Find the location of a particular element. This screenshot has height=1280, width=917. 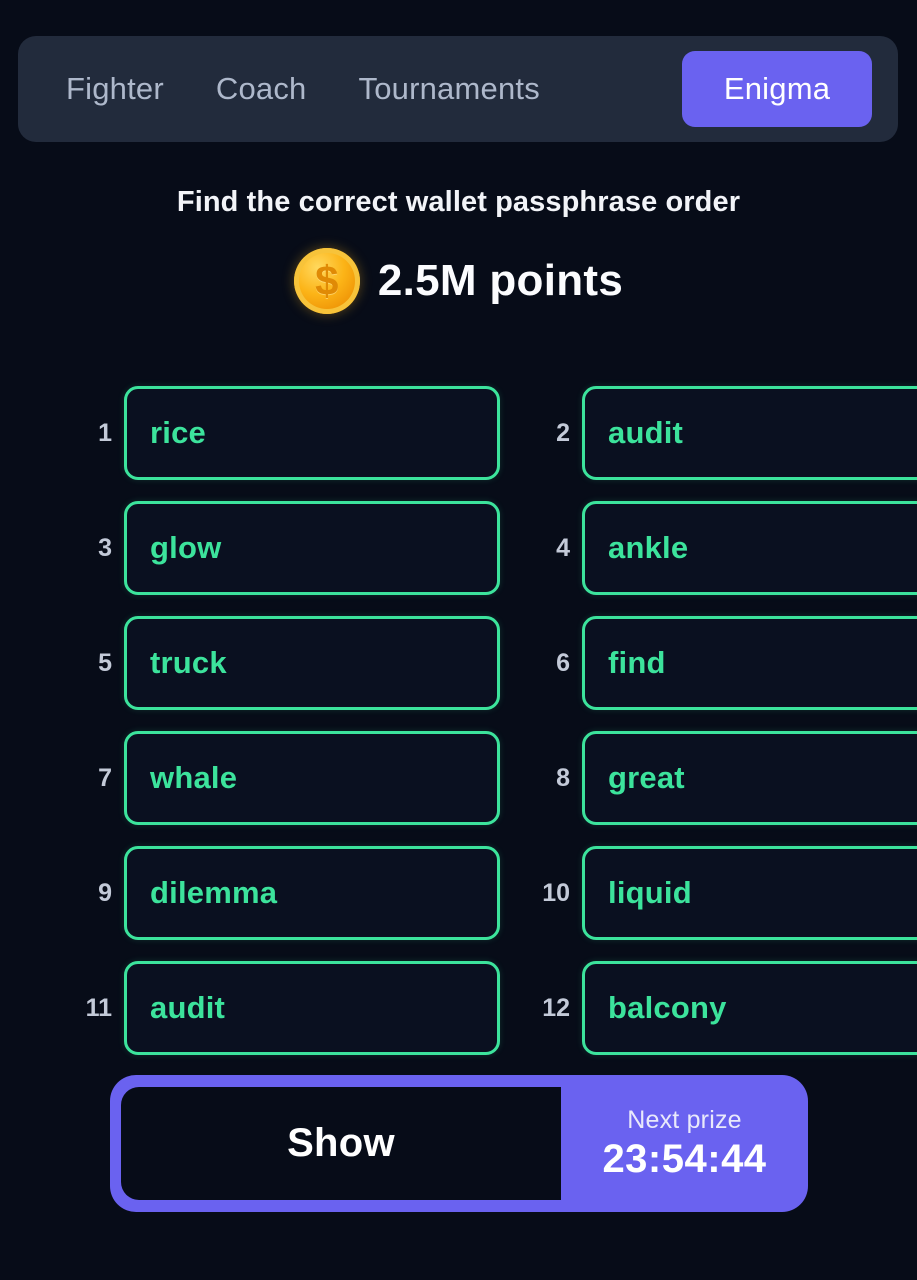

list-item: 12 balcony is located at coordinates (722, 1008).